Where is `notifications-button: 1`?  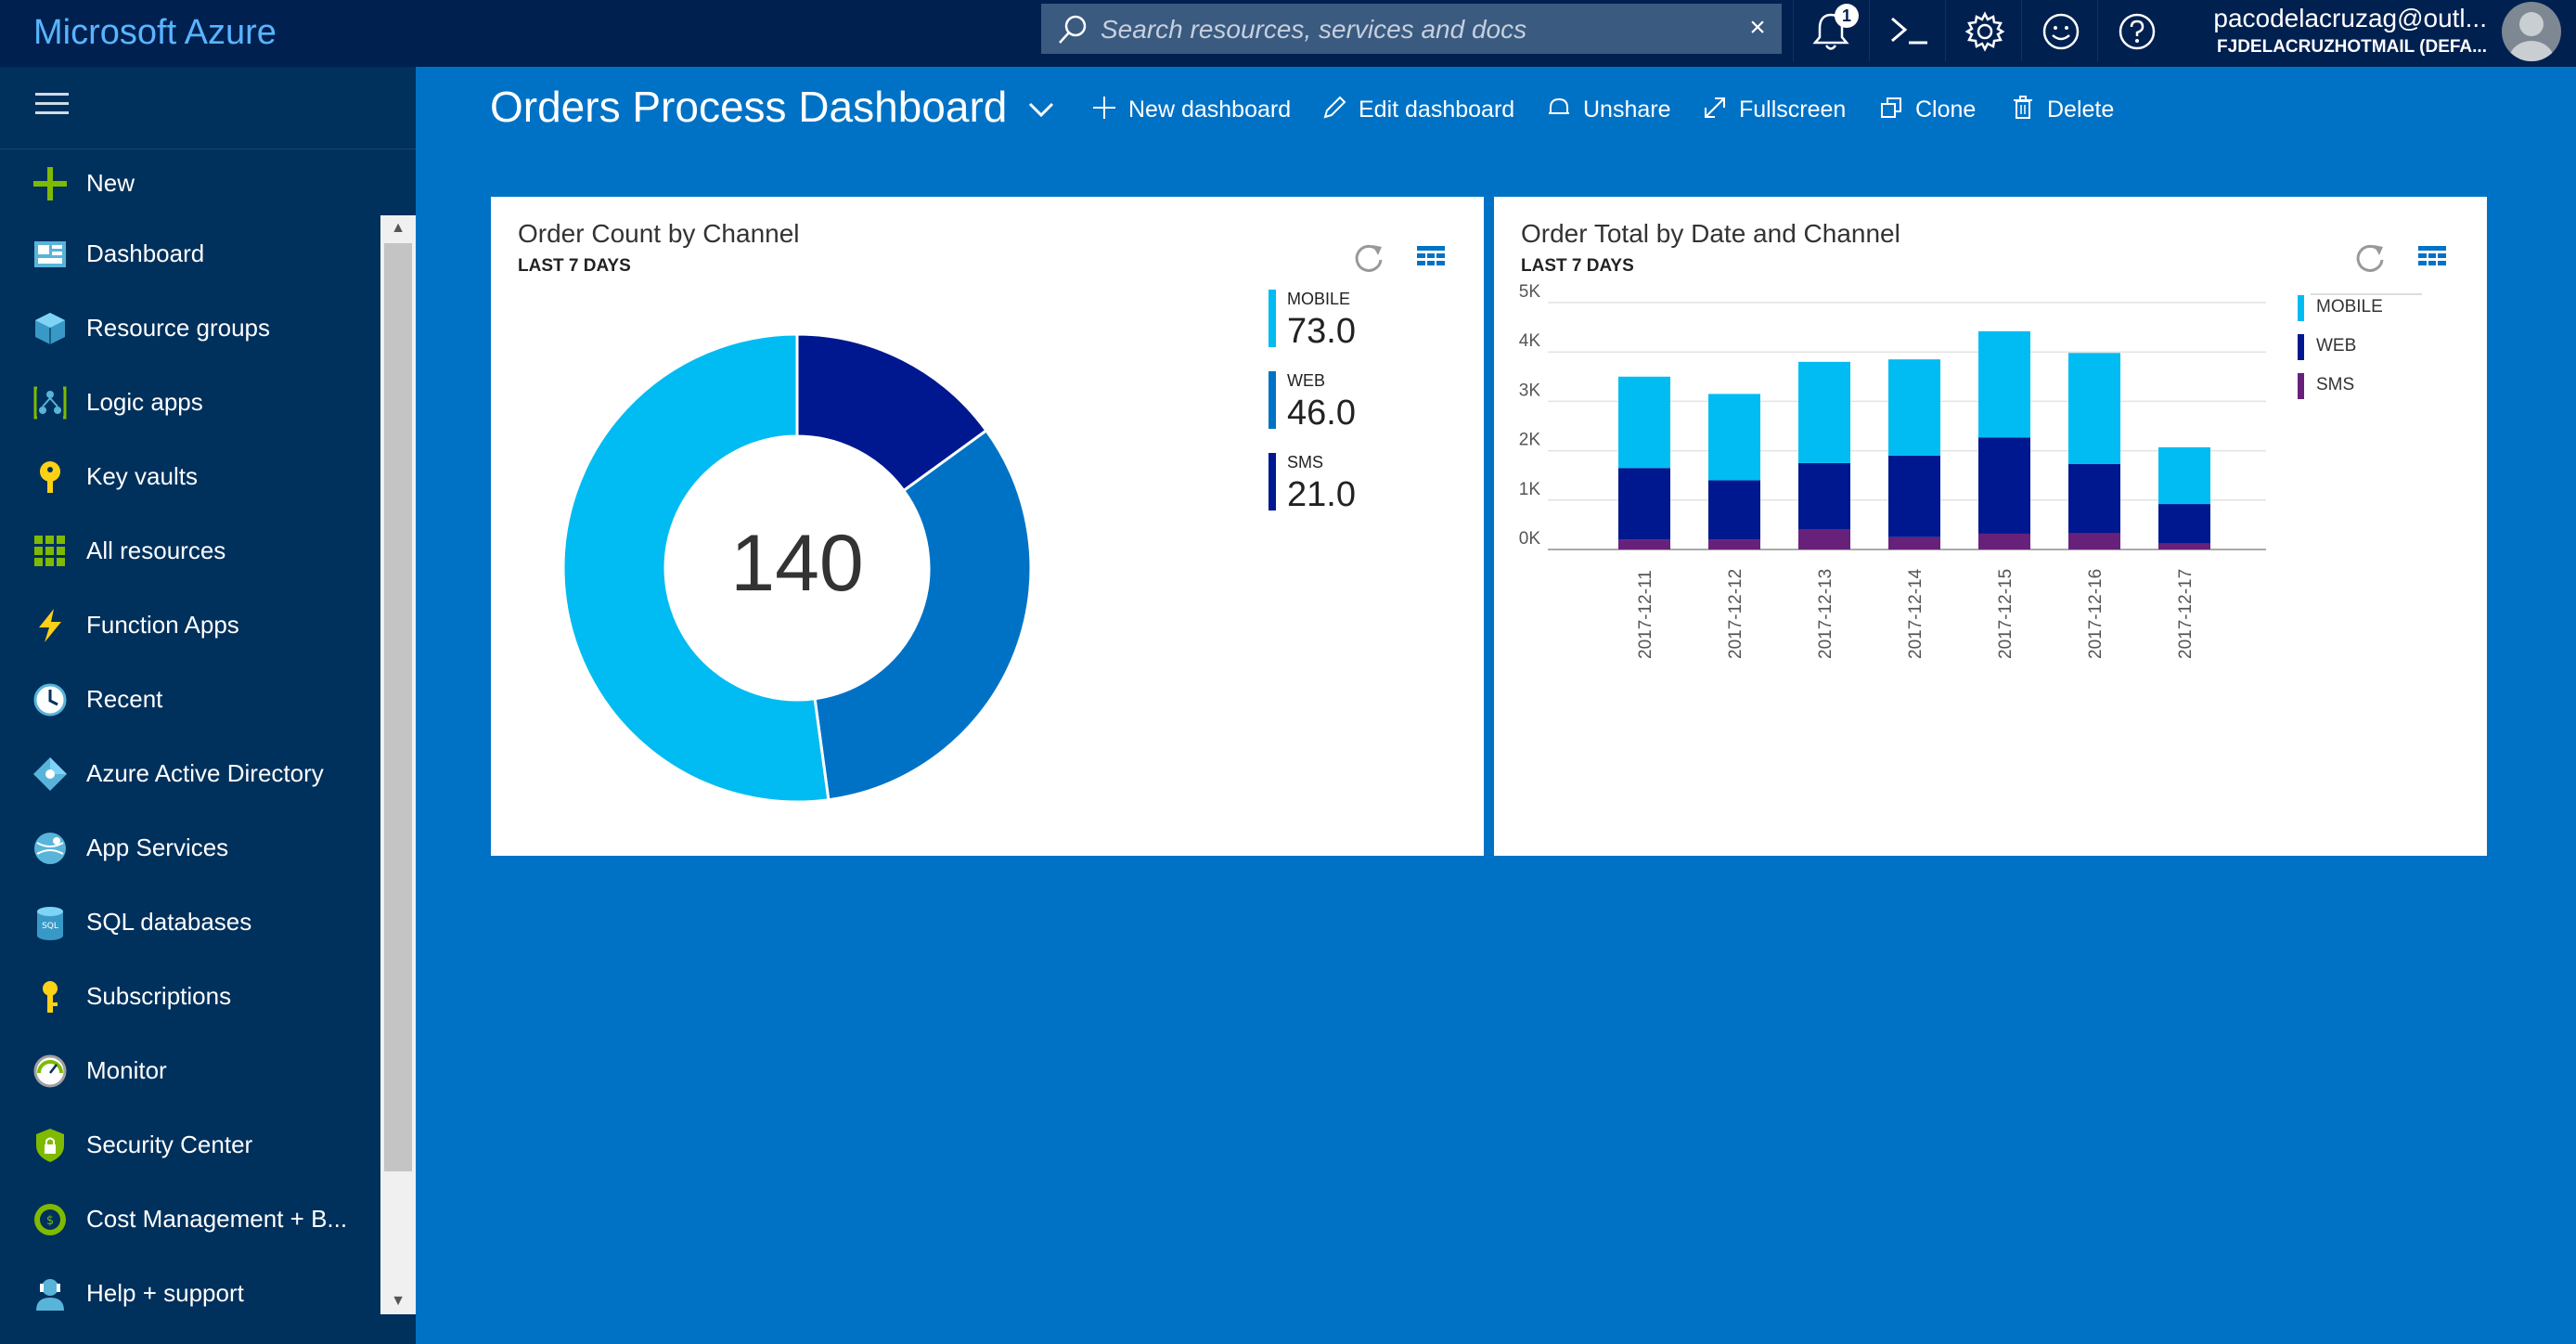 notifications-button: 1 is located at coordinates (1830, 30).